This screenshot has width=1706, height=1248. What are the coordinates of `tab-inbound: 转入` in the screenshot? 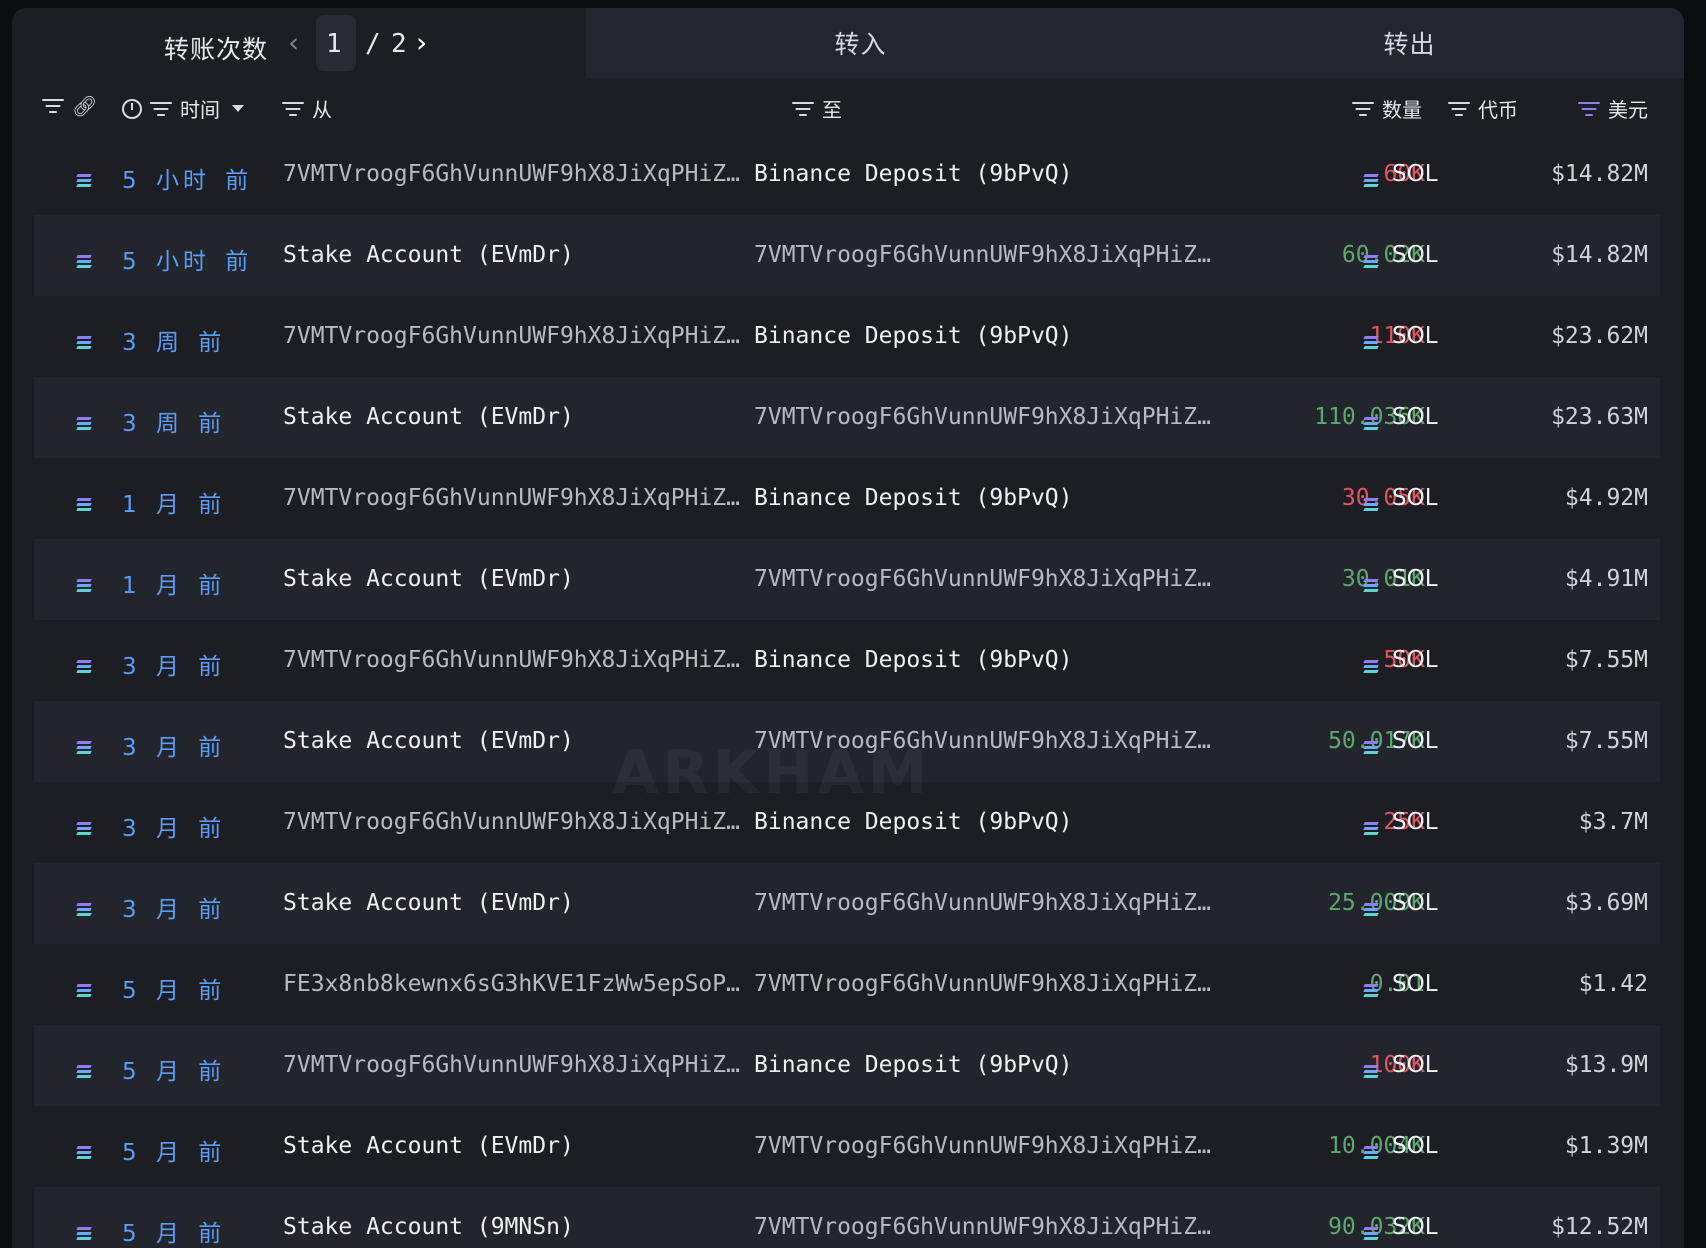 It's located at (860, 43).